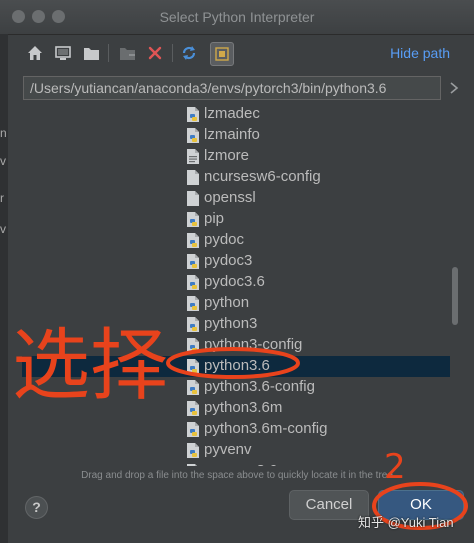  Describe the element at coordinates (63, 53) in the screenshot. I see `desktop-icon` at that location.